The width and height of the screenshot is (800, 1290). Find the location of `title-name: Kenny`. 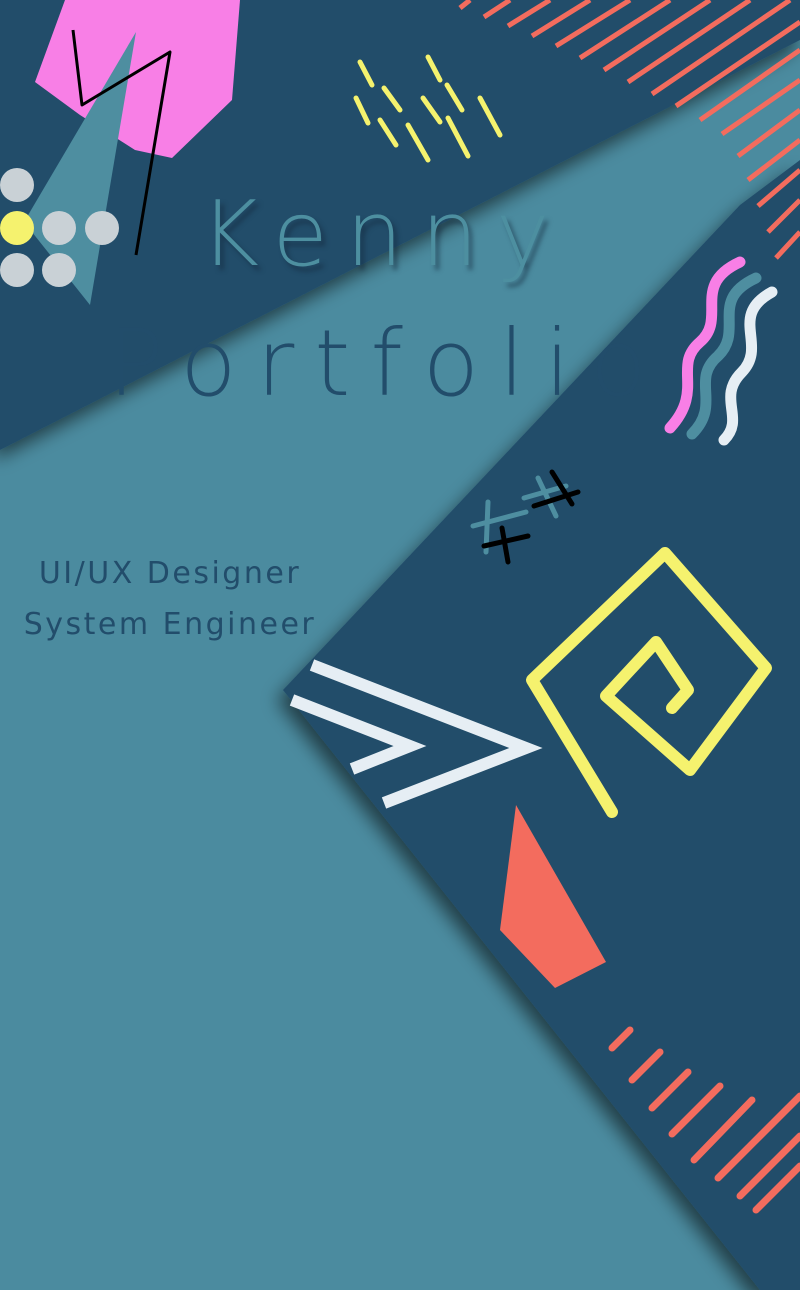

title-name: Kenny is located at coordinates (384, 234).